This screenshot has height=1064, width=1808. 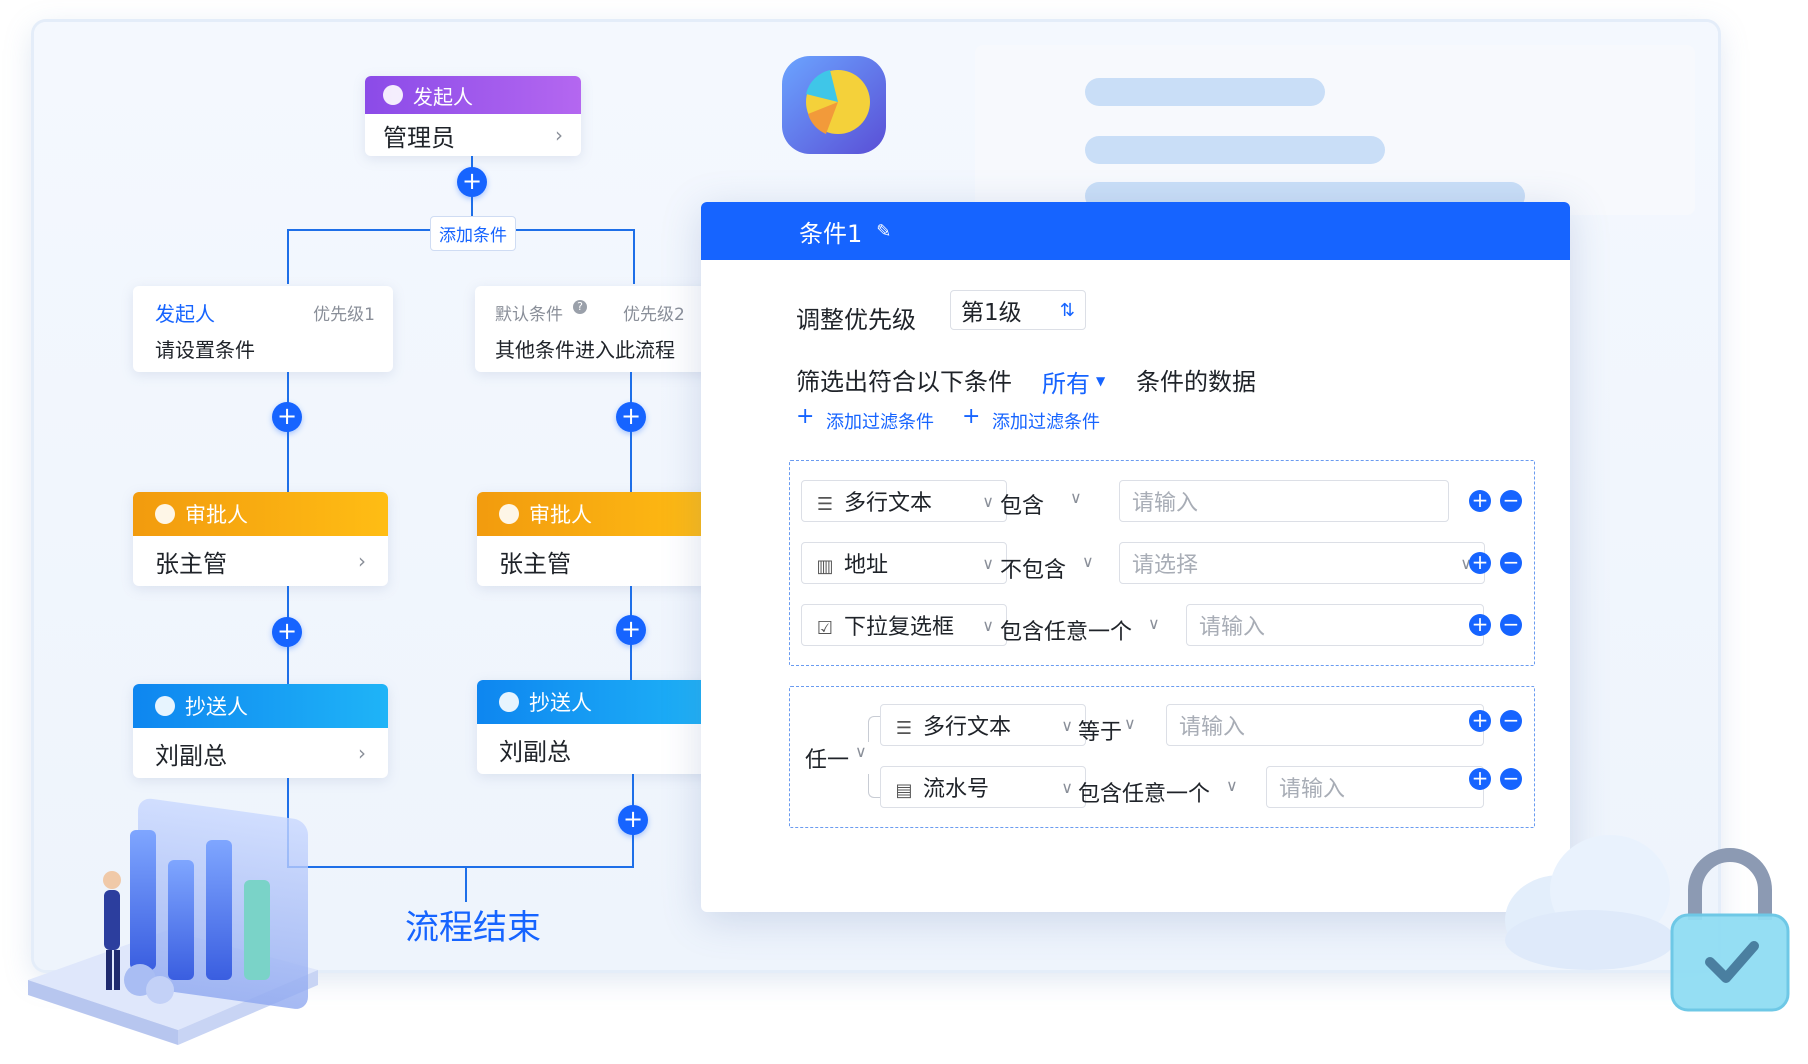 What do you see at coordinates (473, 116) in the screenshot?
I see `initiator-node: 发起人 管理员 ›` at bounding box center [473, 116].